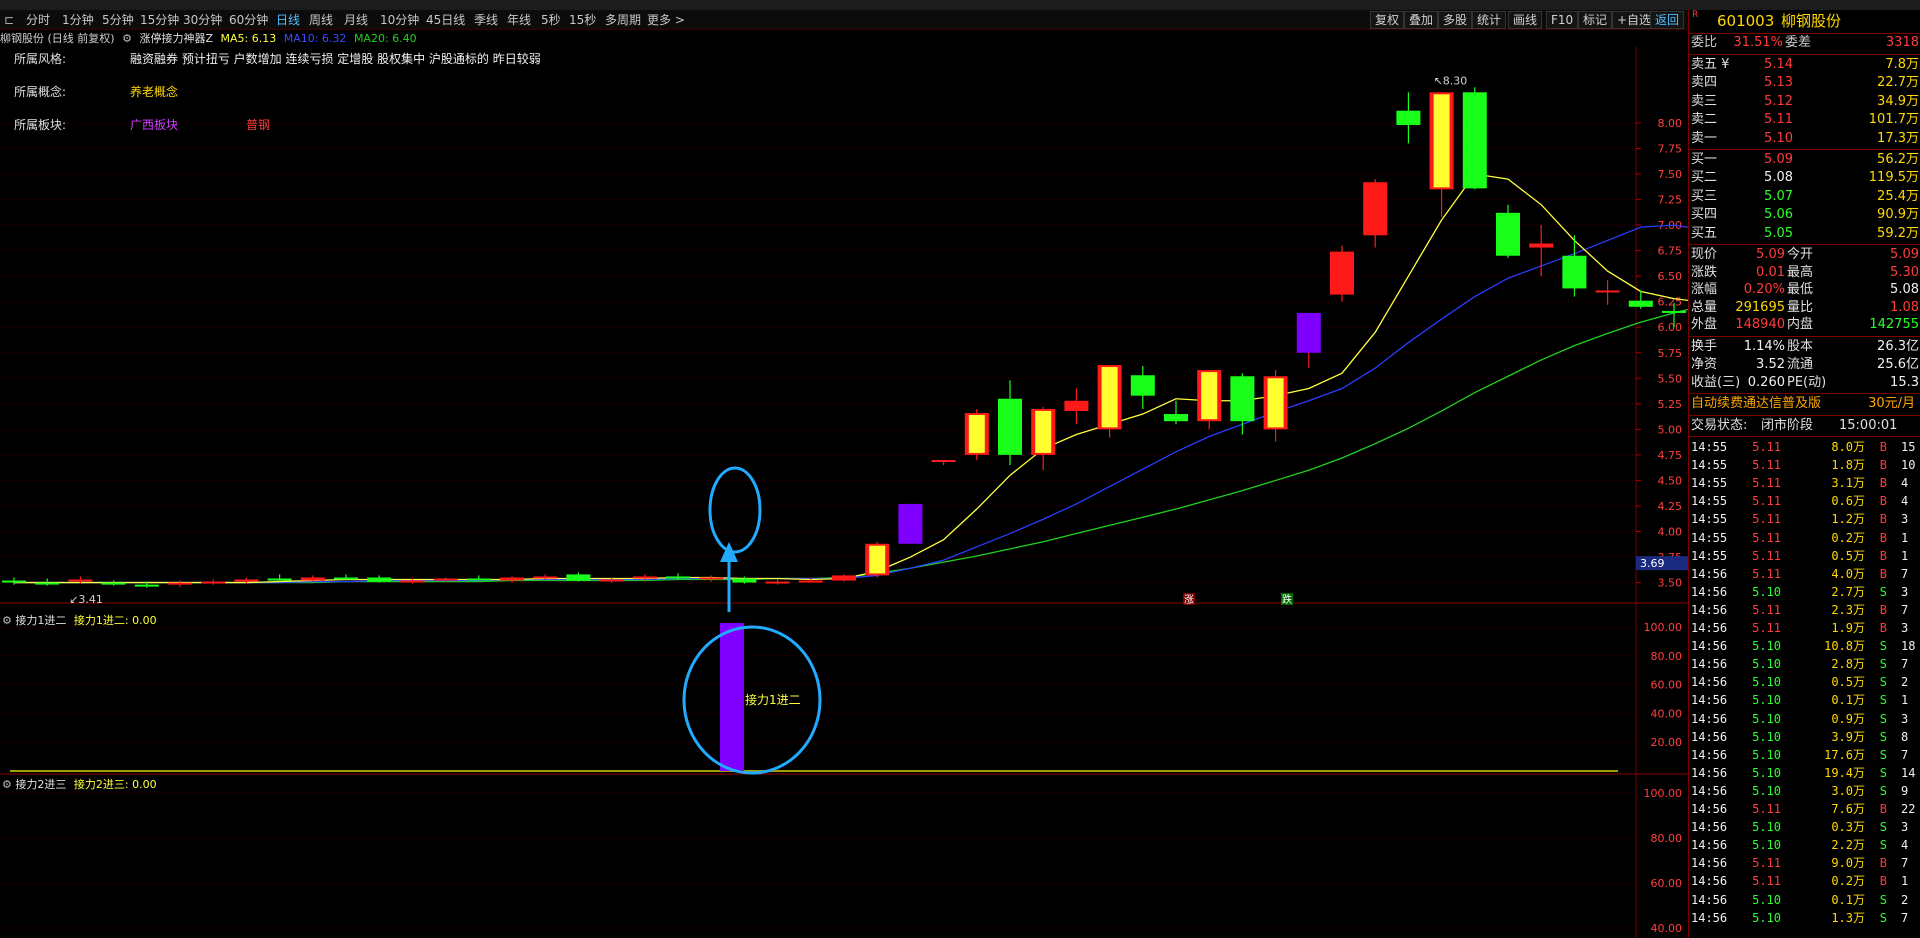 The width and height of the screenshot is (1920, 938). I want to click on bid-row-3: 买三 5.07 25.4万, so click(1804, 197).